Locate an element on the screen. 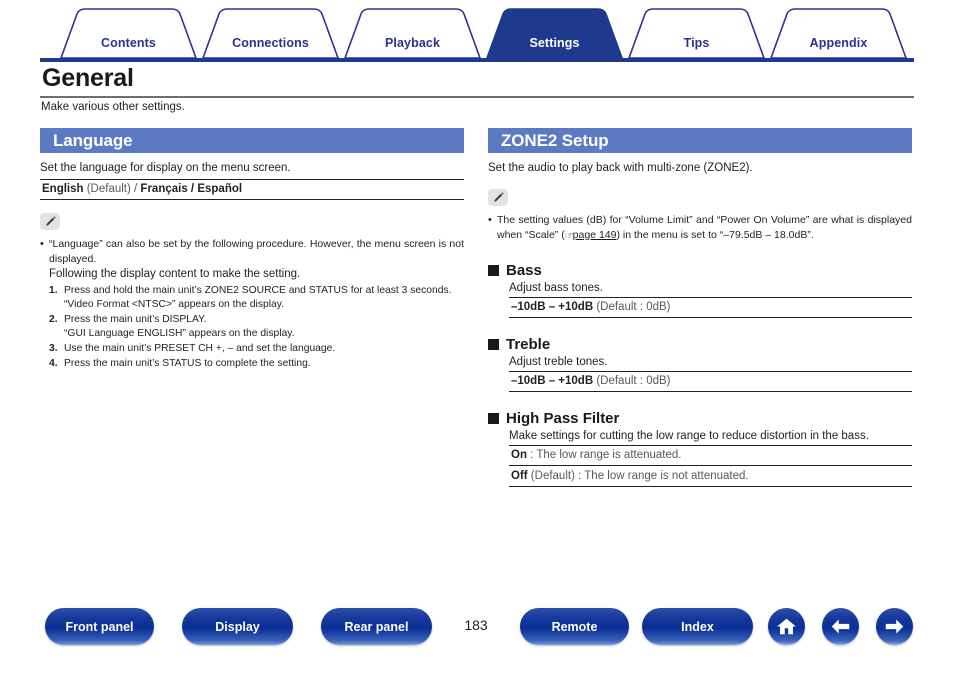  arrow-left-icon is located at coordinates (840, 626).